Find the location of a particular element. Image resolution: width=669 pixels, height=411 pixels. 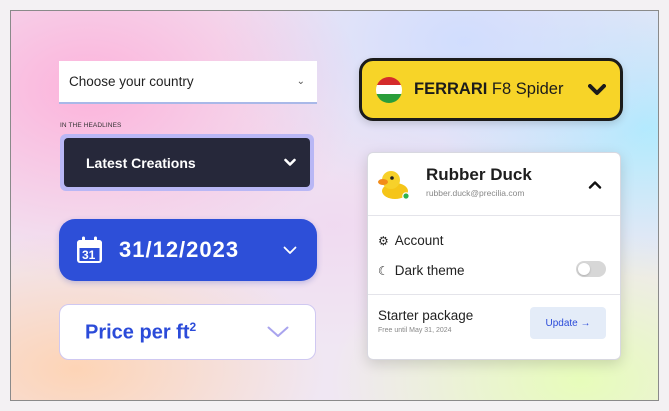

chevron-down-icon: ⌄ is located at coordinates (300, 81).